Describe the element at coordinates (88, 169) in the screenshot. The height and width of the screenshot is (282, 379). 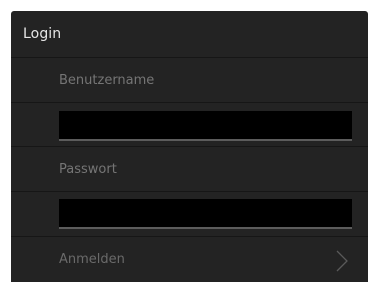
I see `password-label: Passwort` at that location.